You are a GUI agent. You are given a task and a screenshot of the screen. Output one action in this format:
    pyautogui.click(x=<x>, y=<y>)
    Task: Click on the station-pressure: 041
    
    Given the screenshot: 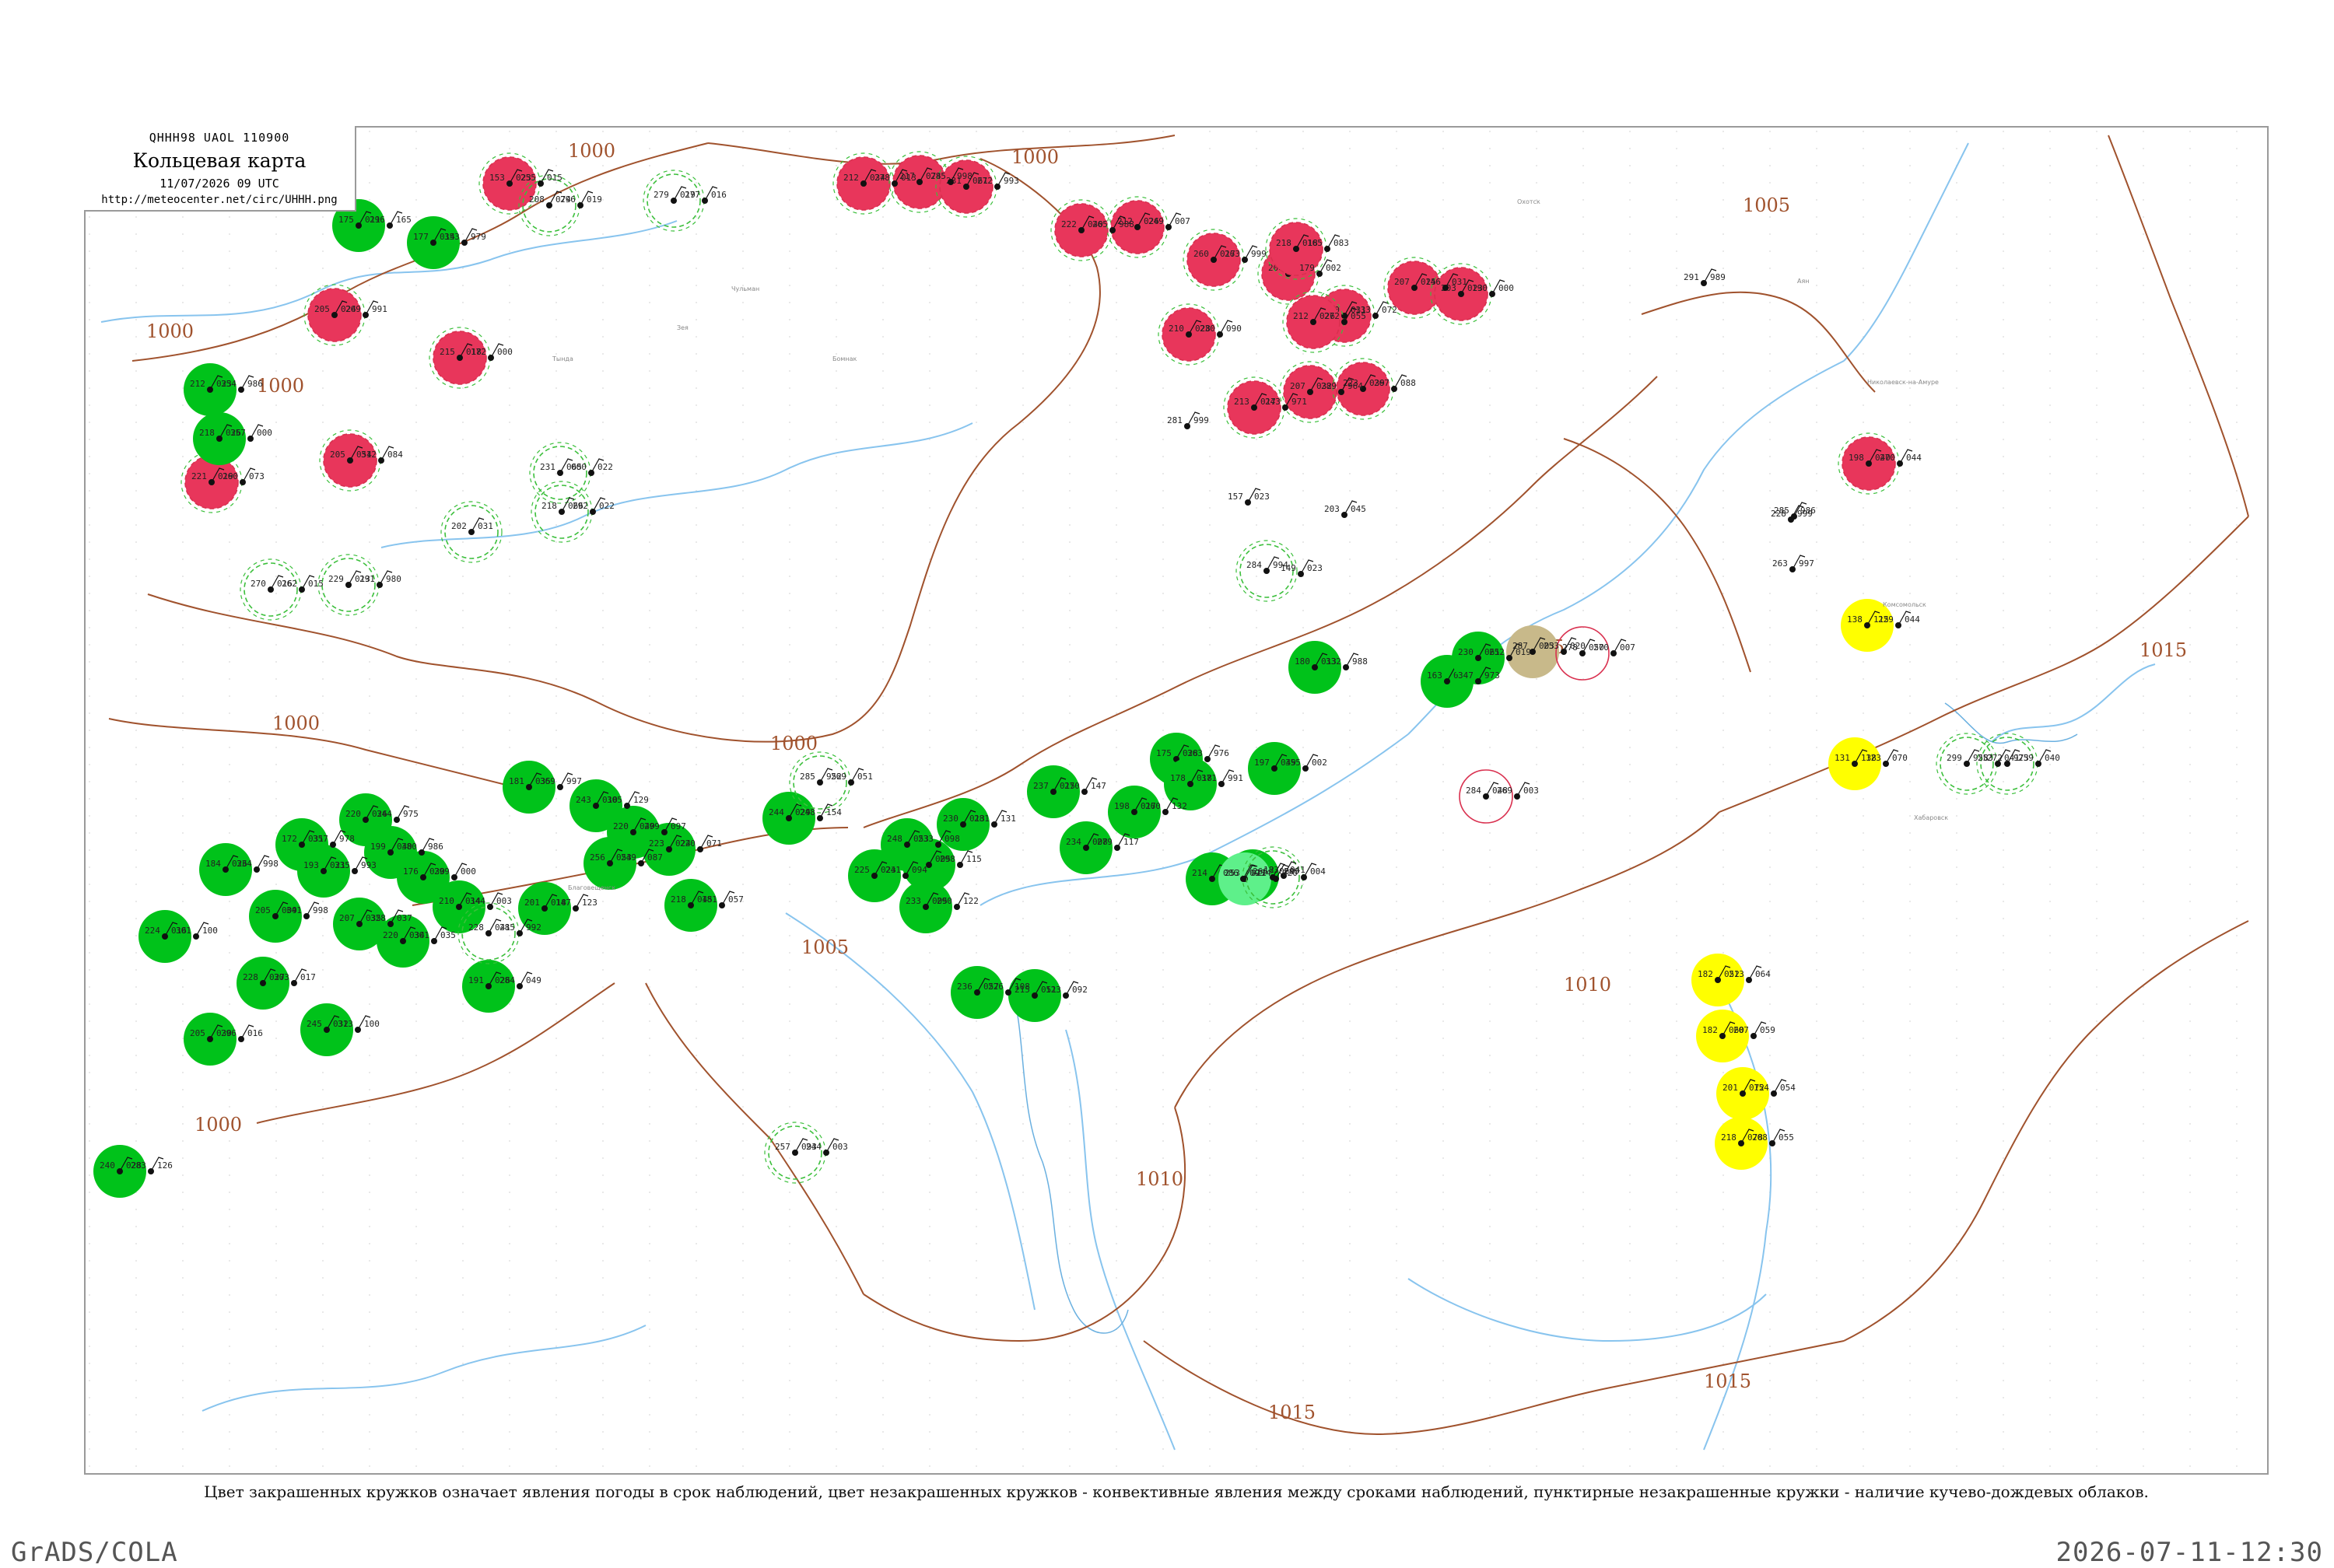 What is the action you would take?
    pyautogui.click(x=2012, y=758)
    